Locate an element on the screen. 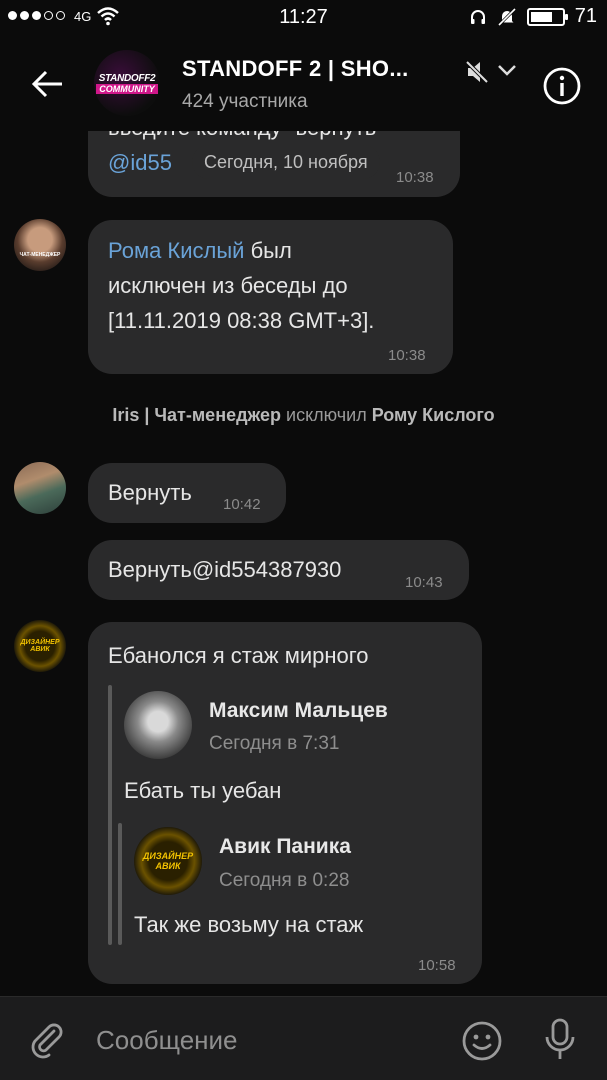 Image resolution: width=607 pixels, height=1080 pixels. forward-text: Ебать ты уебан is located at coordinates (203, 790).